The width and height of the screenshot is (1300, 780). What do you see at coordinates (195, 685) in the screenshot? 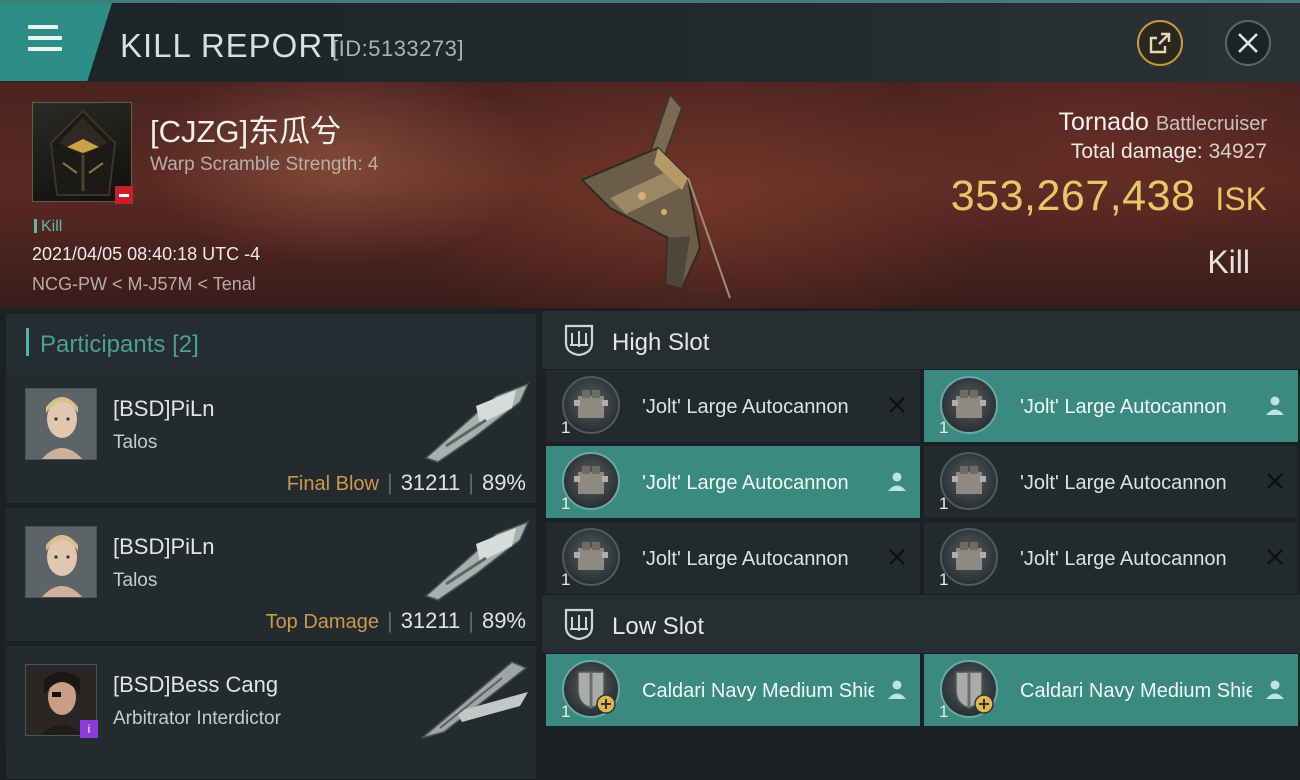
I see `participant-name: [BSD]Bess Cang` at bounding box center [195, 685].